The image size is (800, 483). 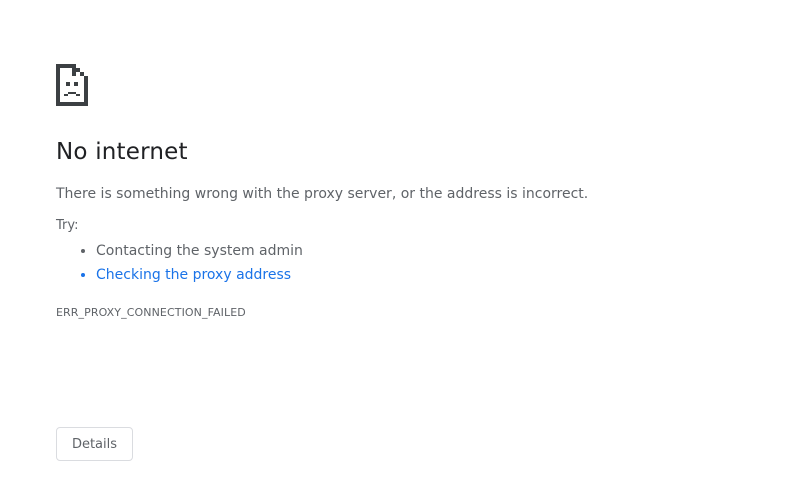 What do you see at coordinates (94, 444) in the screenshot?
I see `details-button: Details` at bounding box center [94, 444].